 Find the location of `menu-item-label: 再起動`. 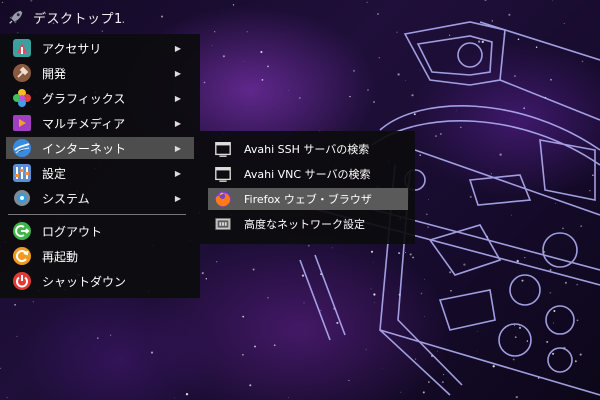

menu-item-label: 再起動 is located at coordinates (60, 256).